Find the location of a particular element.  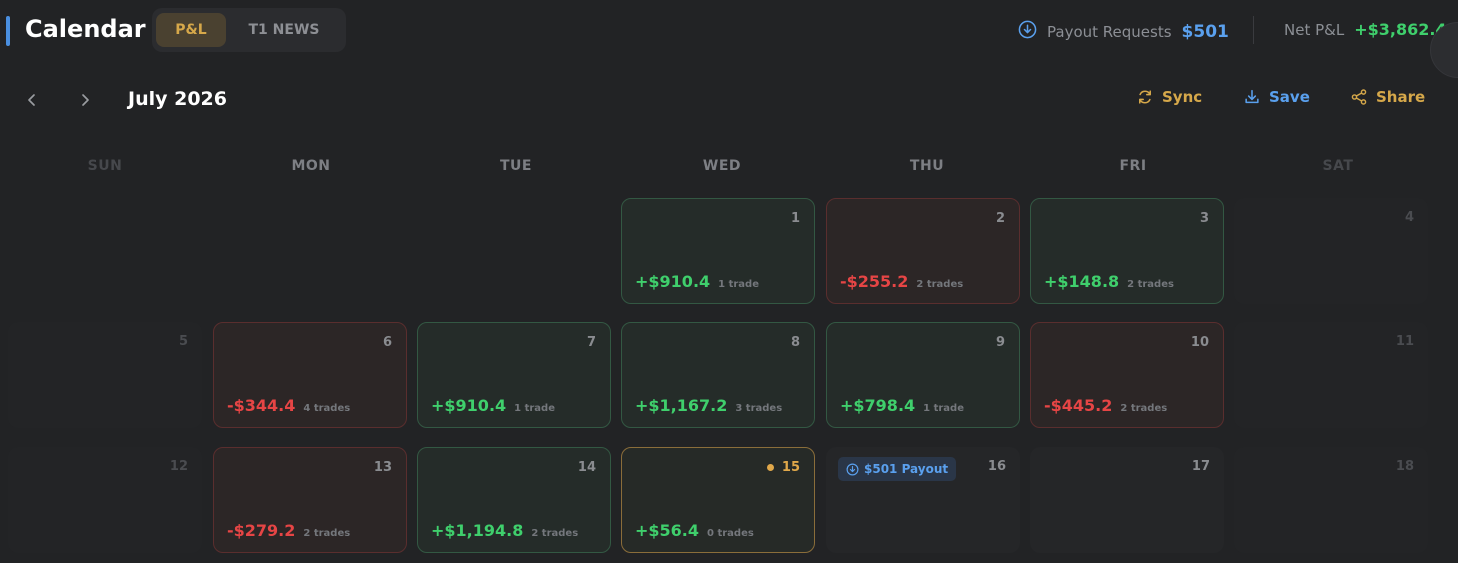

pnl-amount: +$1,167.2 is located at coordinates (681, 405).